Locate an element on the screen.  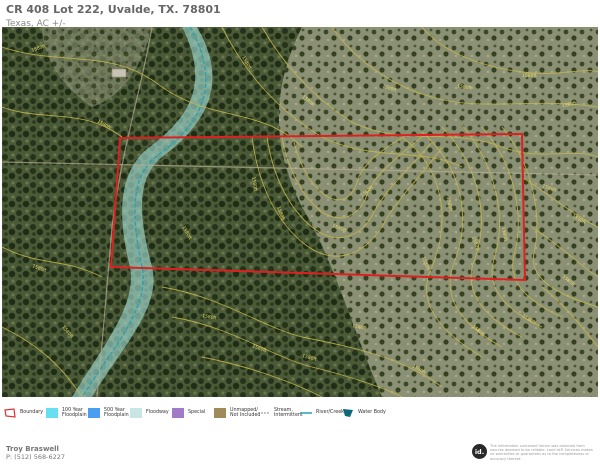
legend-label: River/Creek is located at coordinates (330, 413).